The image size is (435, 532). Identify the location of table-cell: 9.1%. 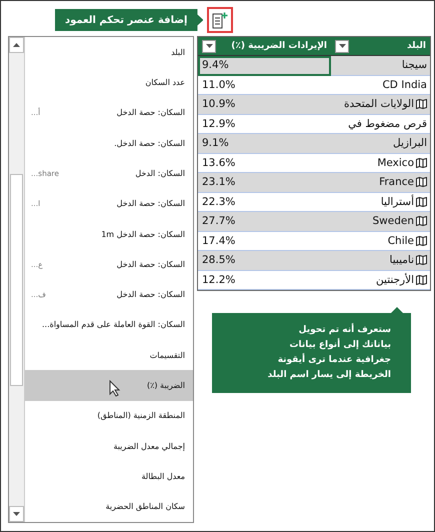
(264, 144).